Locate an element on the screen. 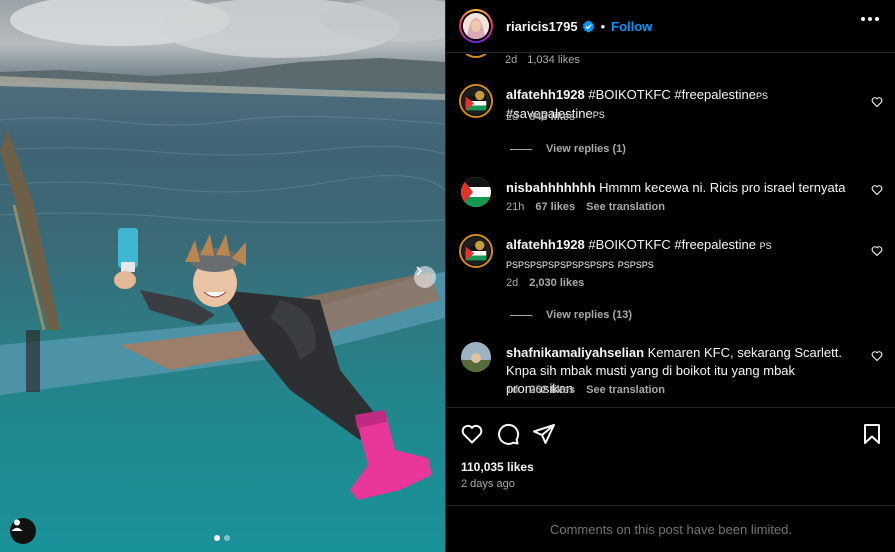 The image size is (895, 552). comments-limited-notice: Comments on this post have been limited. is located at coordinates (670, 528).